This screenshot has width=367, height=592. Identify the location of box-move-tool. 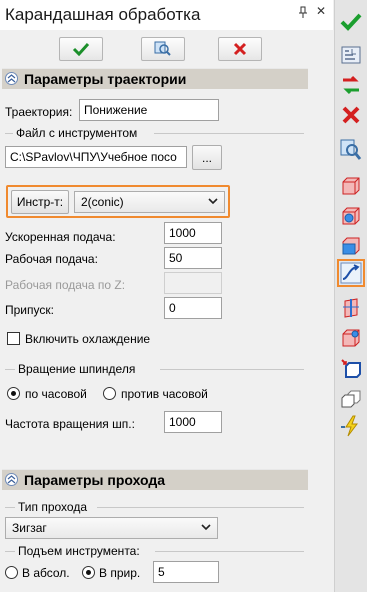
(351, 369).